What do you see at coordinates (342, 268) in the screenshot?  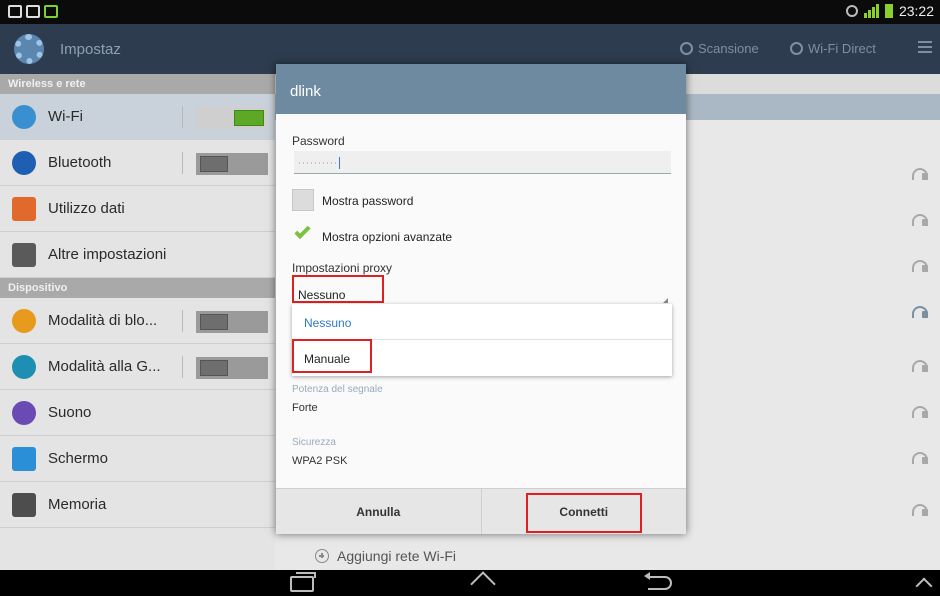 I see `proxy-label: Impostazioni proxy` at bounding box center [342, 268].